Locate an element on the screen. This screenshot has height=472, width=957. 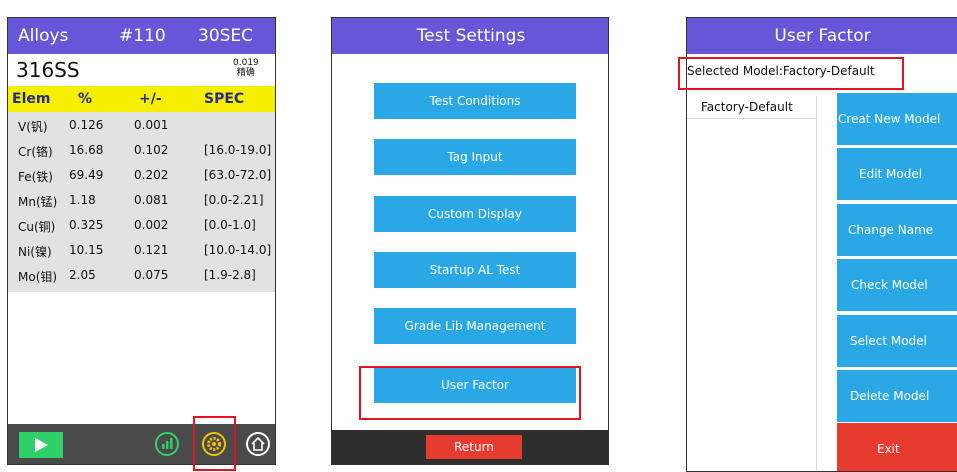
column-percent: % is located at coordinates (85, 99).